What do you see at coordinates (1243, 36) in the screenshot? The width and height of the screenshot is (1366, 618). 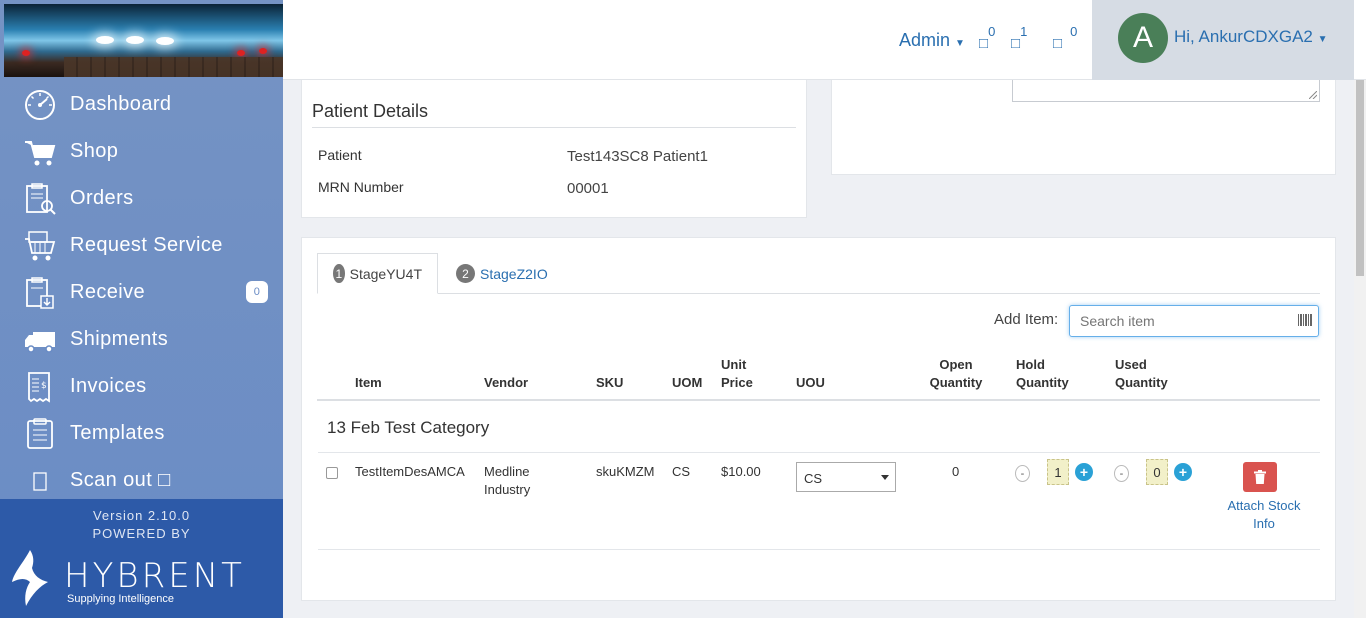 I see `user-greeting-text: Hi, AnkurCDXGA2` at bounding box center [1243, 36].